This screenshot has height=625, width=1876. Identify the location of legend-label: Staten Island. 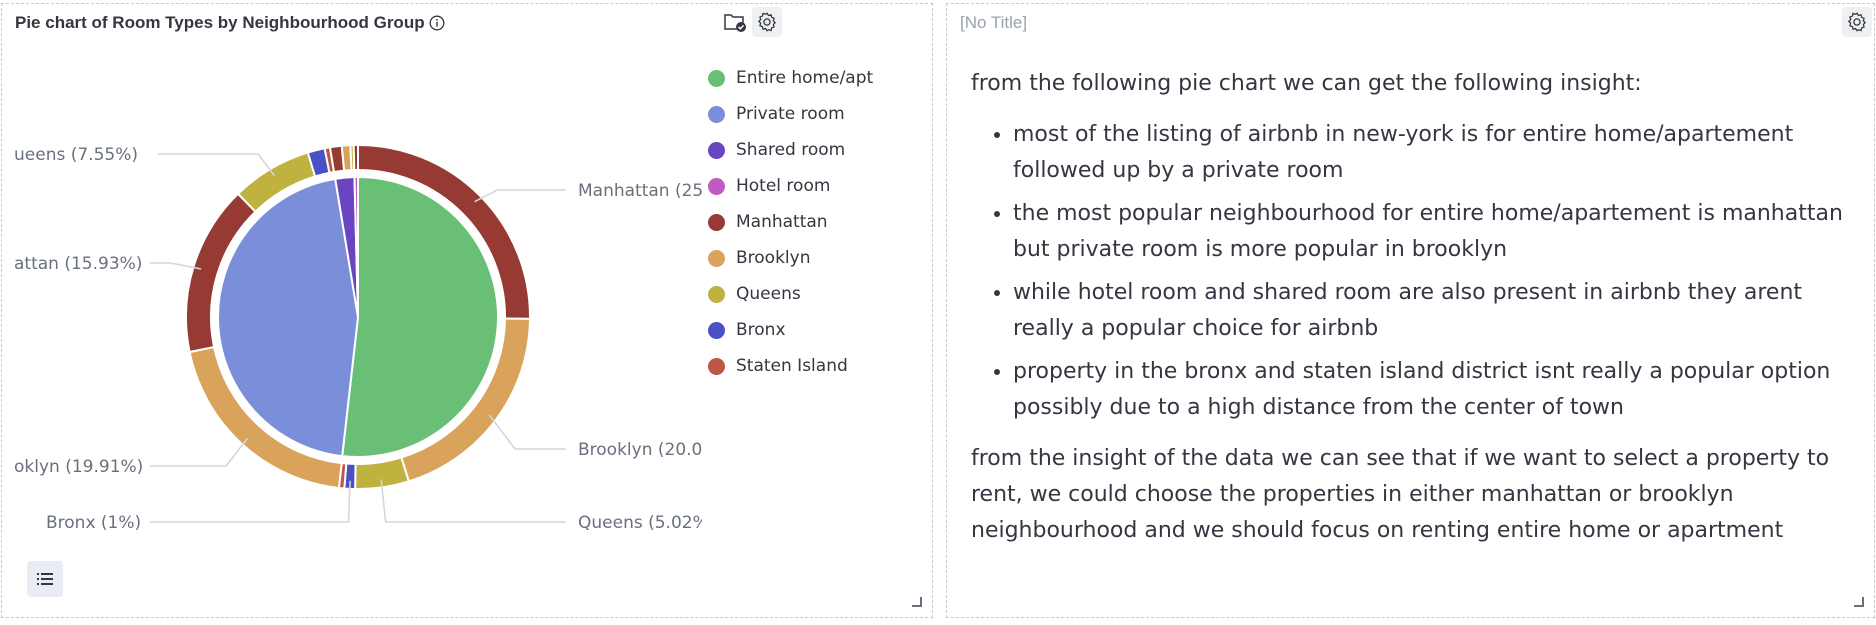
(792, 366).